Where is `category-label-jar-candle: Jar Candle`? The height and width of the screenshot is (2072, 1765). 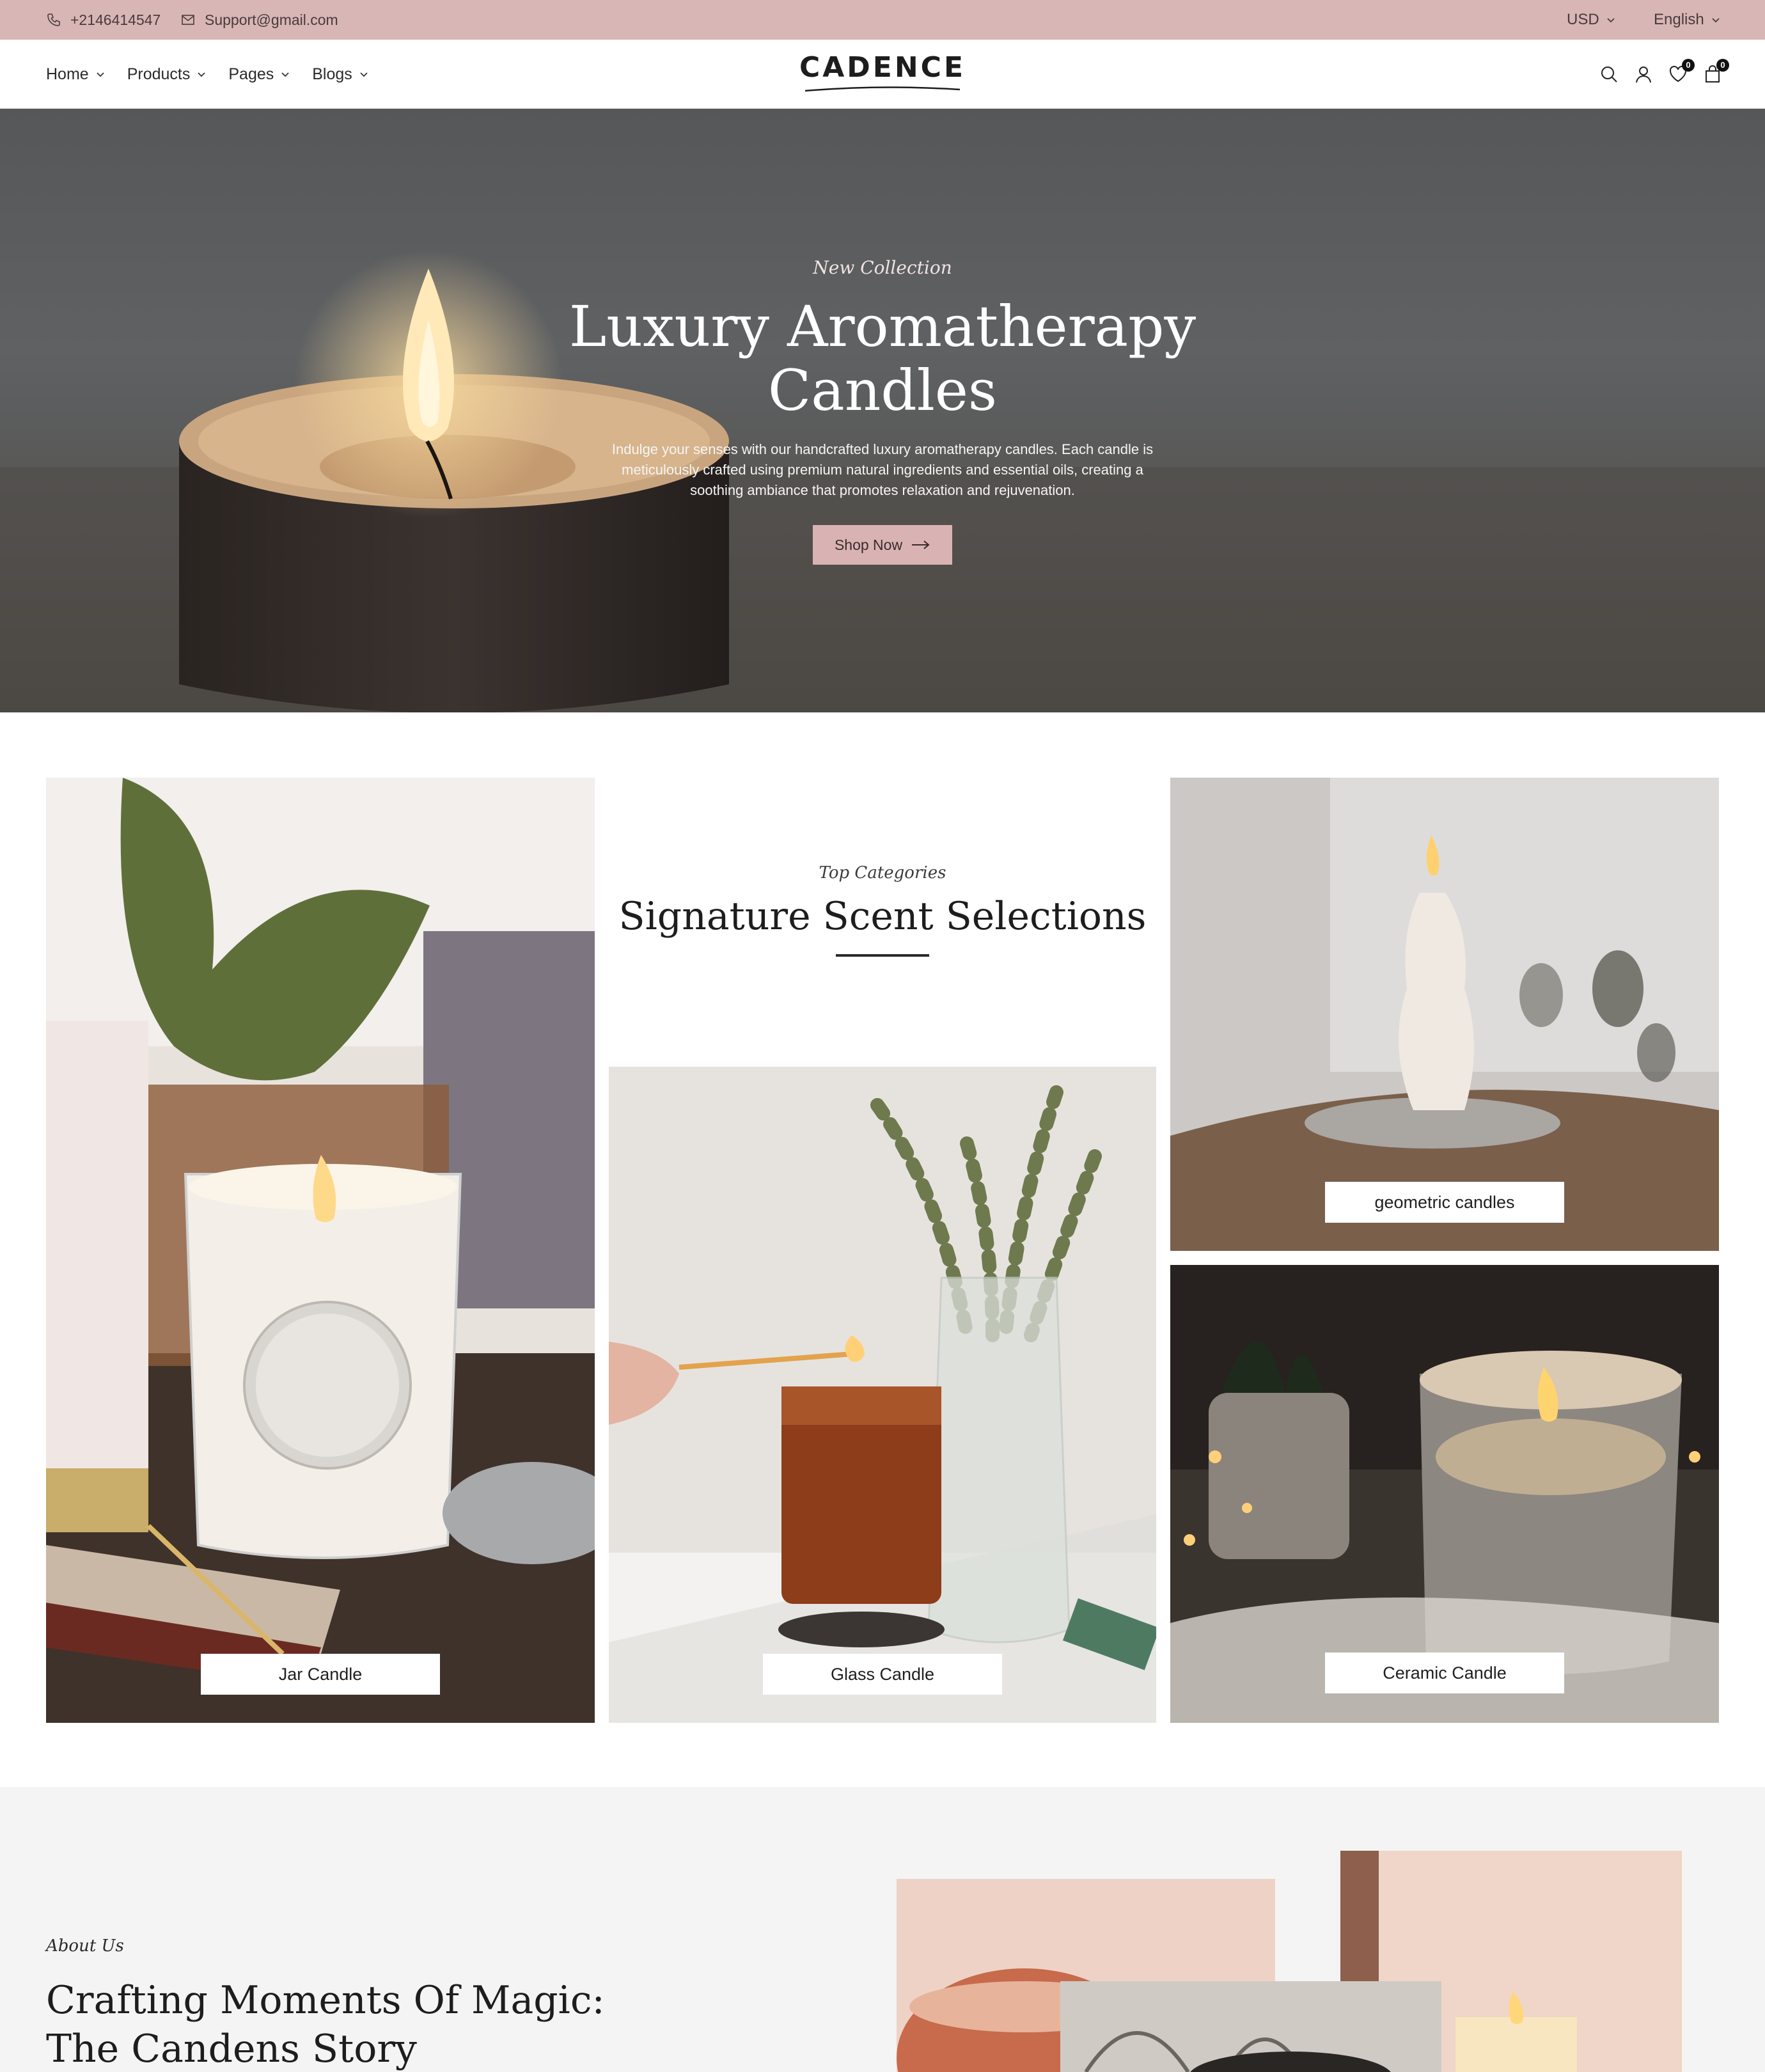
category-label-jar-candle: Jar Candle is located at coordinates (320, 1674).